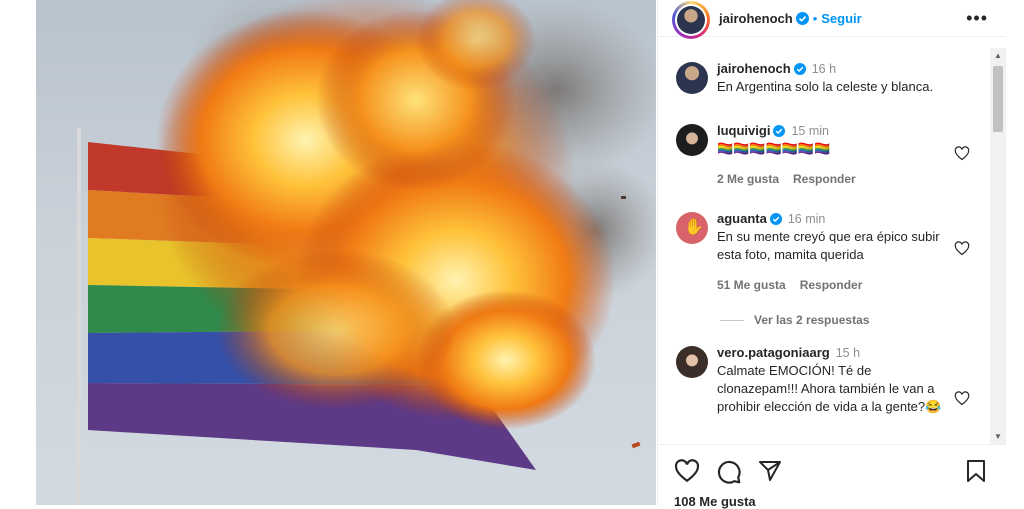 The width and height of the screenshot is (1024, 509). I want to click on scroll-down-icon: ▼, so click(998, 436).